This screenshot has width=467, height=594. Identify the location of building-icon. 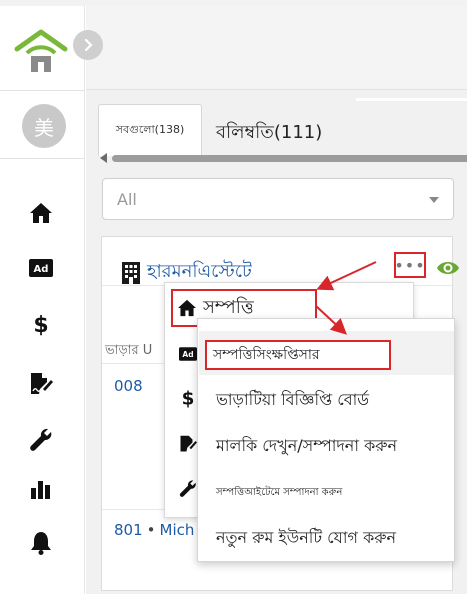
(131, 272).